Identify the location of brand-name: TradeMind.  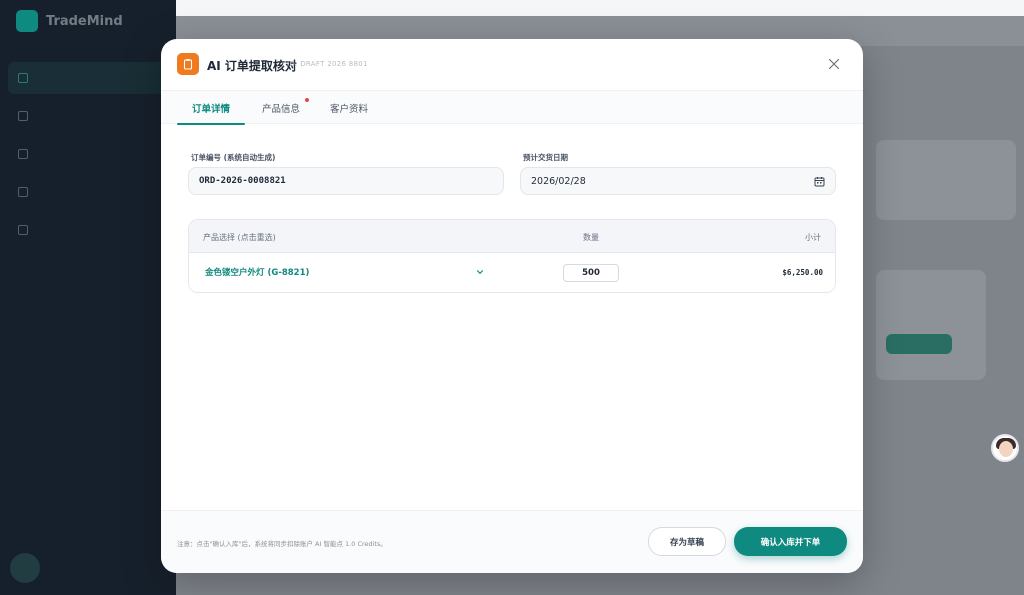
(84, 21).